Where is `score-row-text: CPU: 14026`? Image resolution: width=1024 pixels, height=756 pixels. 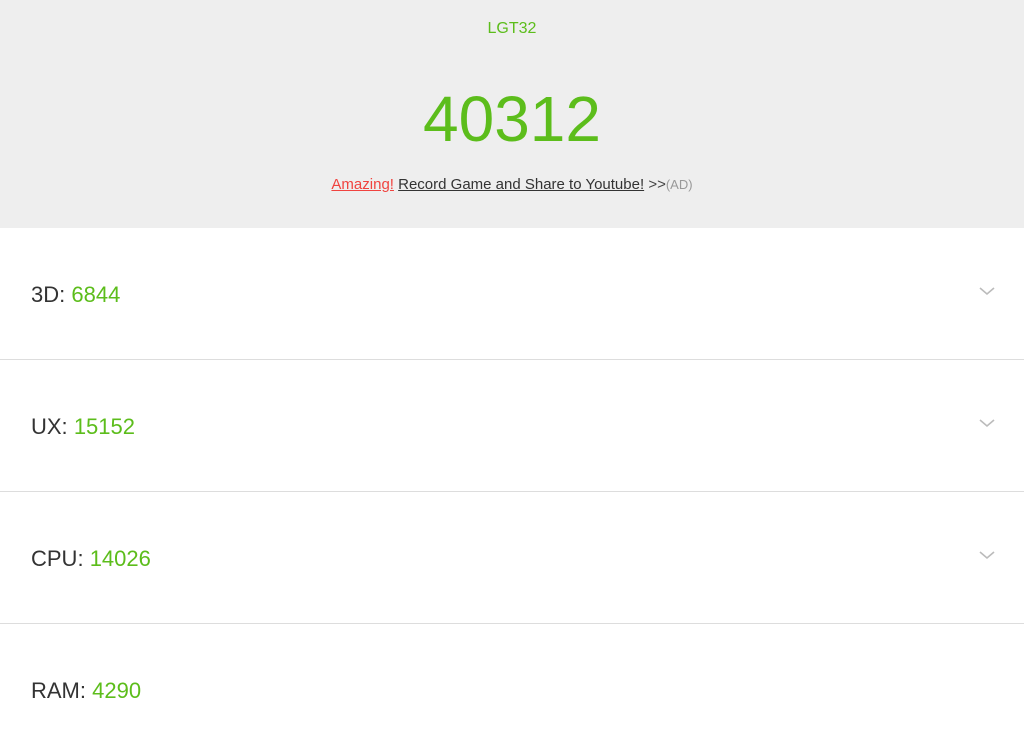
score-row-text: CPU: 14026 is located at coordinates (91, 559).